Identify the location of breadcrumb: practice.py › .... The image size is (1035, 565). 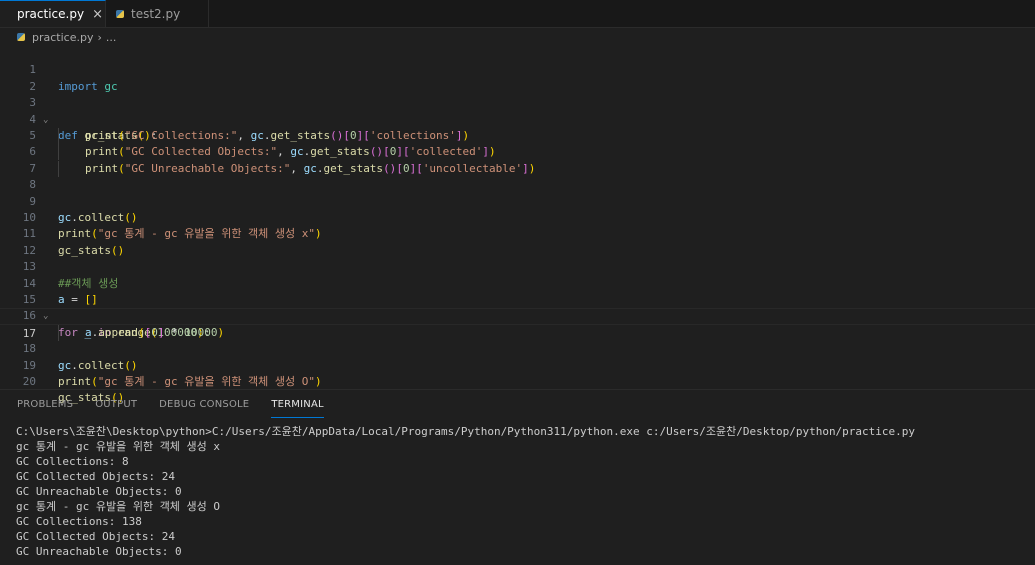
(66, 37).